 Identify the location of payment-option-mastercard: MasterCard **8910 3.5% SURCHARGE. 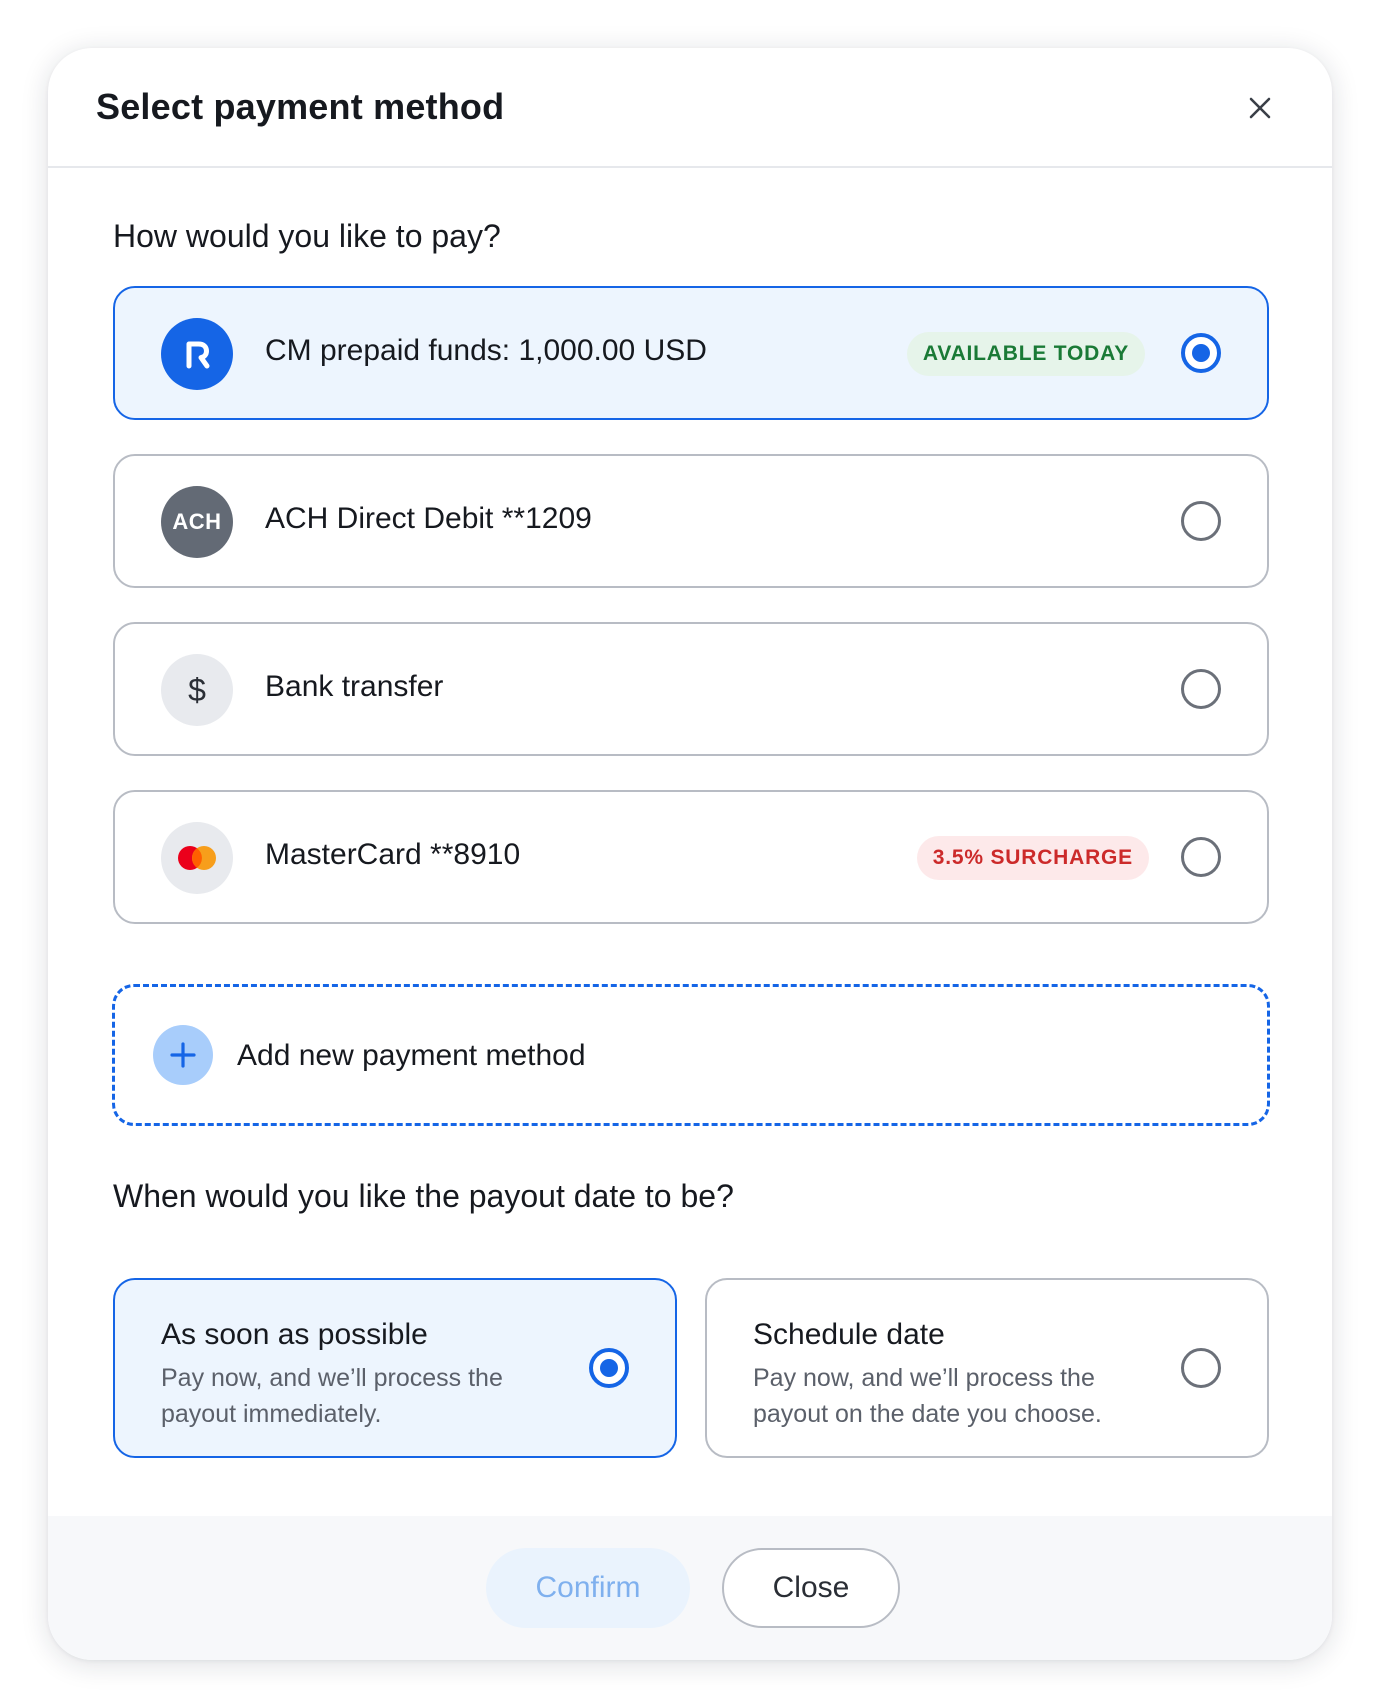
(691, 857).